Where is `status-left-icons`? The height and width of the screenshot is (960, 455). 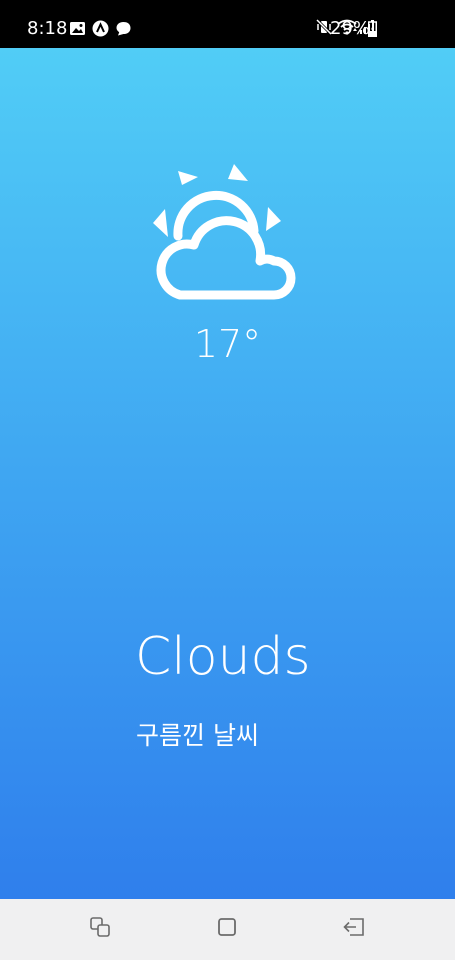 status-left-icons is located at coordinates (100, 28).